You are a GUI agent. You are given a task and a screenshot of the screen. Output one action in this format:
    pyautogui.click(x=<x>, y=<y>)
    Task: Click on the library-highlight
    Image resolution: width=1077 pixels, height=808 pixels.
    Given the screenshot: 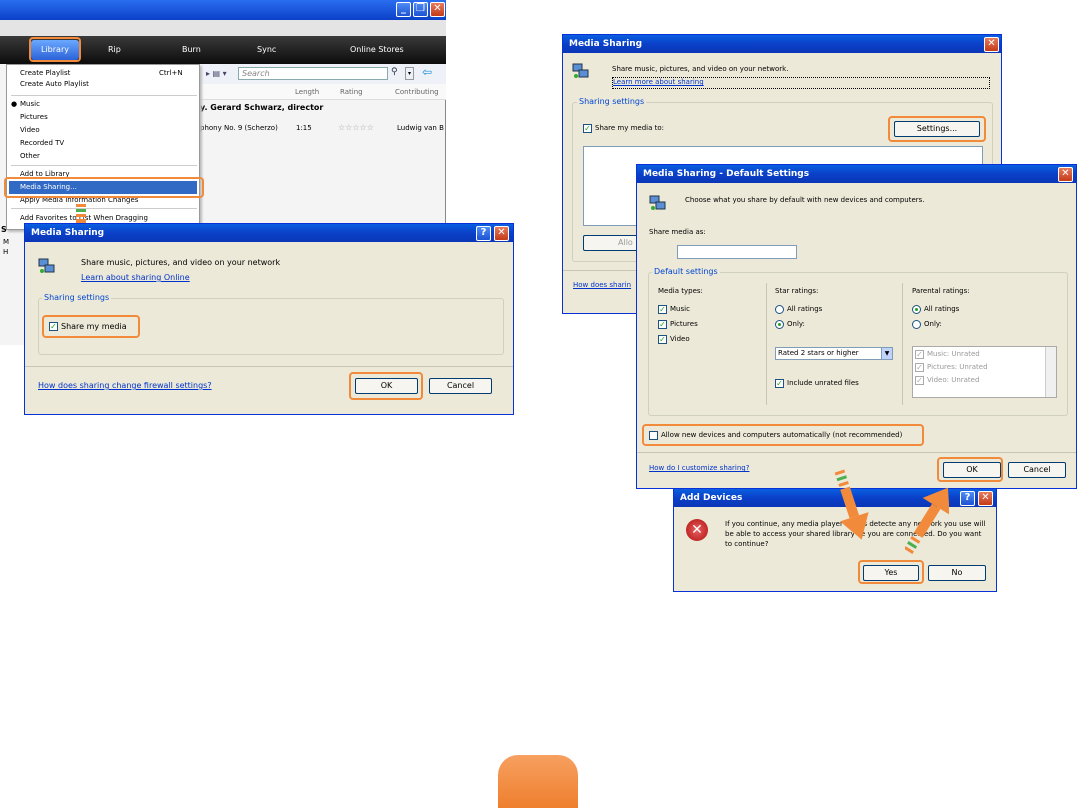 What is the action you would take?
    pyautogui.click(x=55, y=49)
    